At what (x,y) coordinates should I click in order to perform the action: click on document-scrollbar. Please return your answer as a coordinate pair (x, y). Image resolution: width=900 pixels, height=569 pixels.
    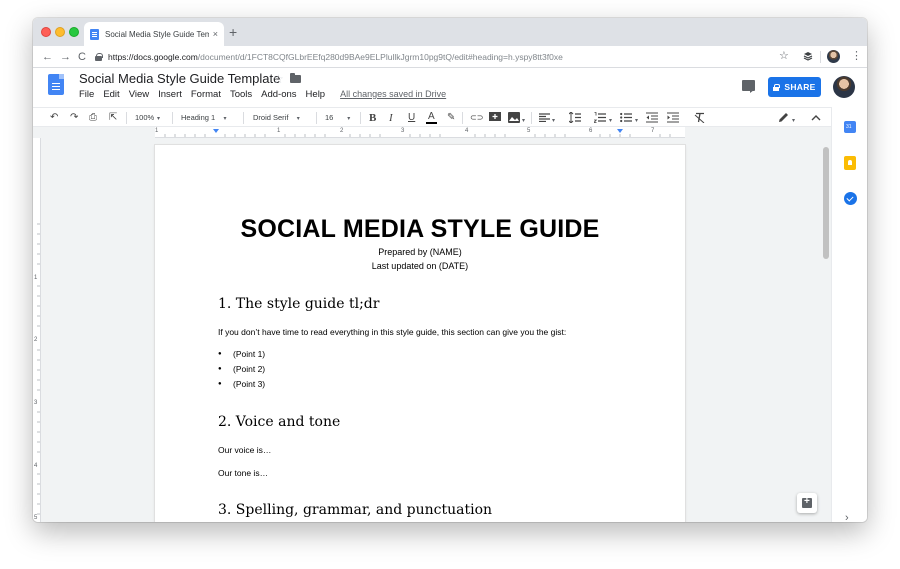
    Looking at the image, I should click on (826, 203).